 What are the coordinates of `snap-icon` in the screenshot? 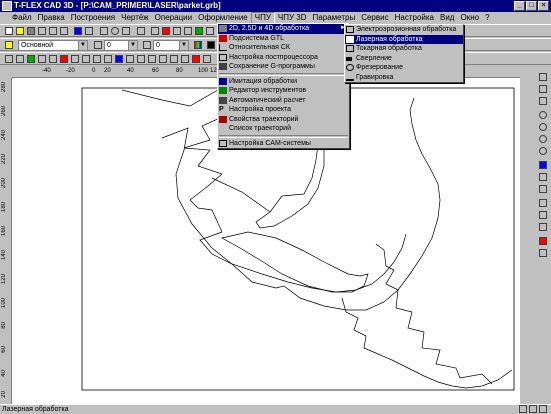 It's located at (141, 31).